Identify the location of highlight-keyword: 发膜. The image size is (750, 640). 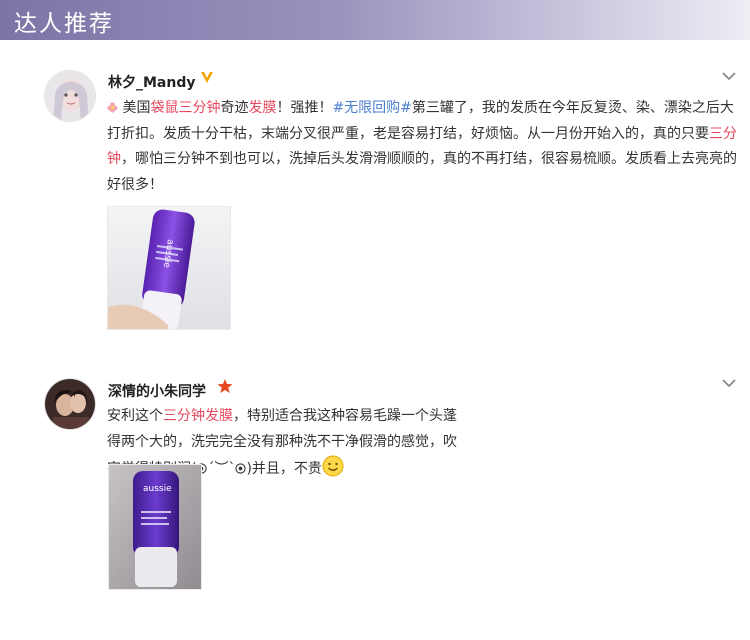
(262, 108).